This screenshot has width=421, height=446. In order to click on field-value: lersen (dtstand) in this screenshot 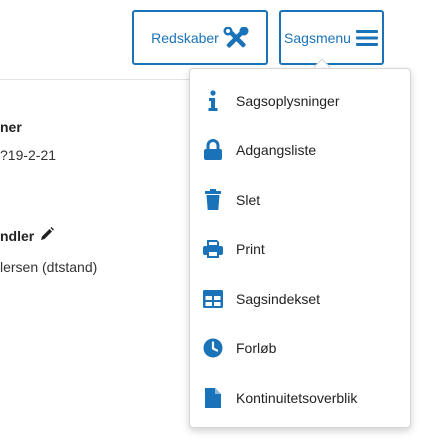, I will do `click(49, 267)`.